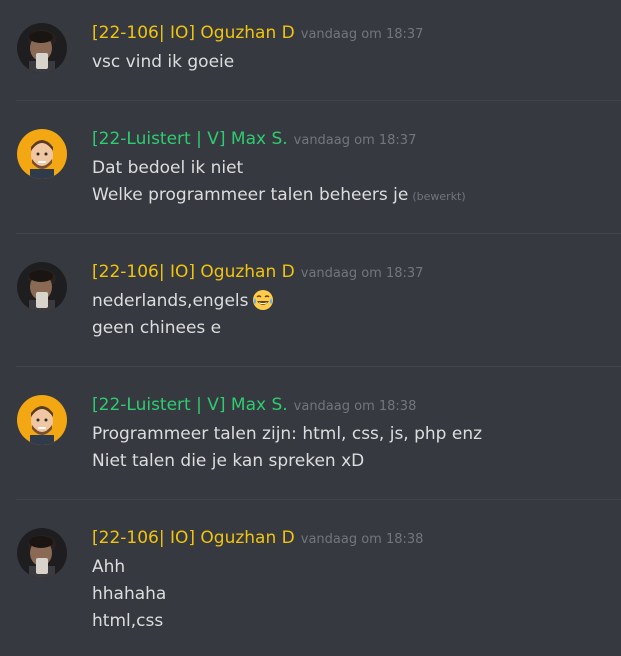 This screenshot has width=621, height=656. What do you see at coordinates (250, 195) in the screenshot?
I see `message-line-text: Welke programmeer talen beheers je` at bounding box center [250, 195].